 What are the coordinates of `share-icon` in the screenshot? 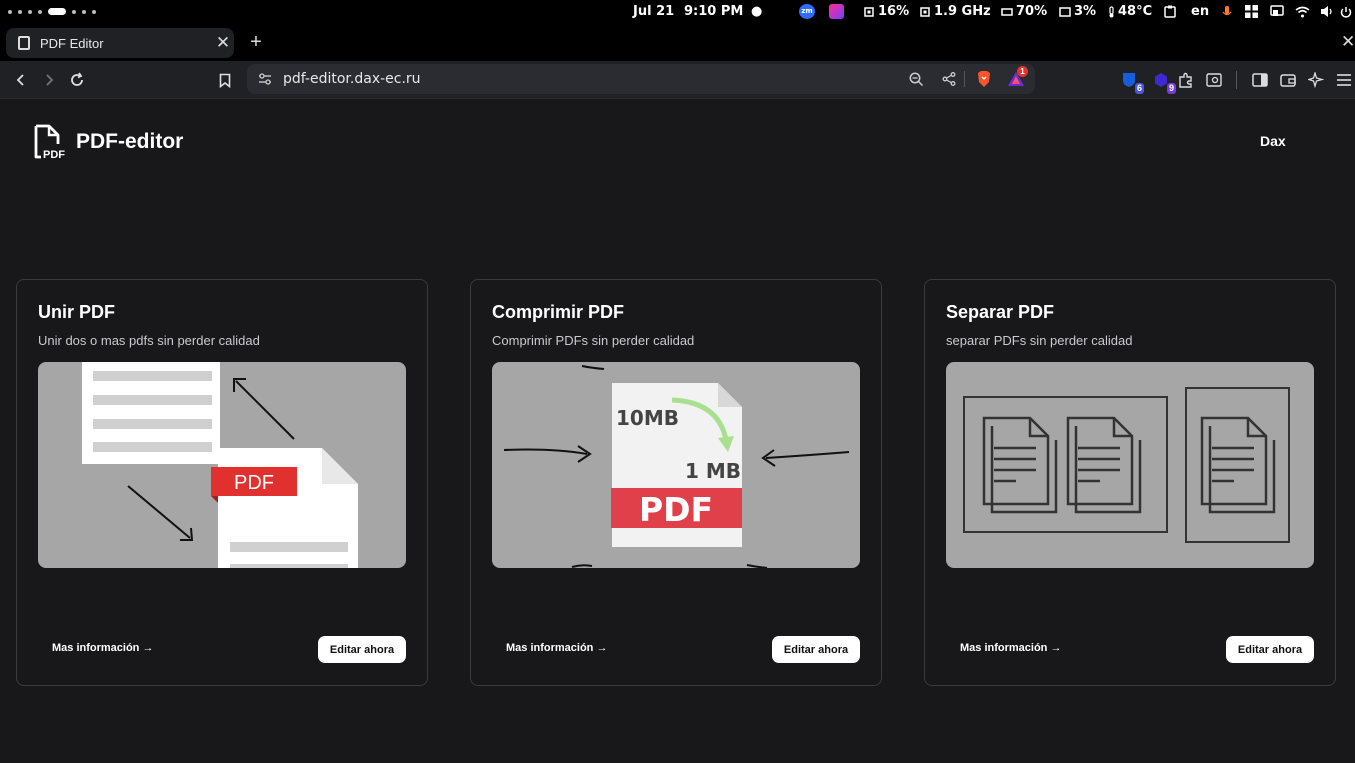 It's located at (949, 79).